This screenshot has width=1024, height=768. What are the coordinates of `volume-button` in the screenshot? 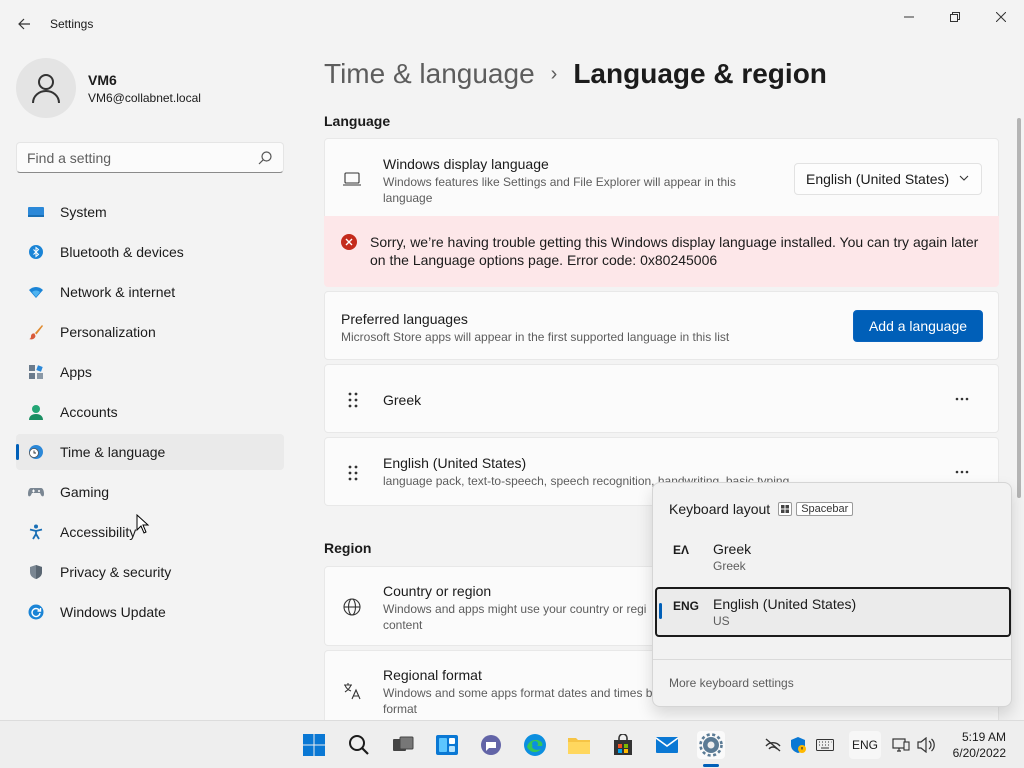 It's located at (926, 745).